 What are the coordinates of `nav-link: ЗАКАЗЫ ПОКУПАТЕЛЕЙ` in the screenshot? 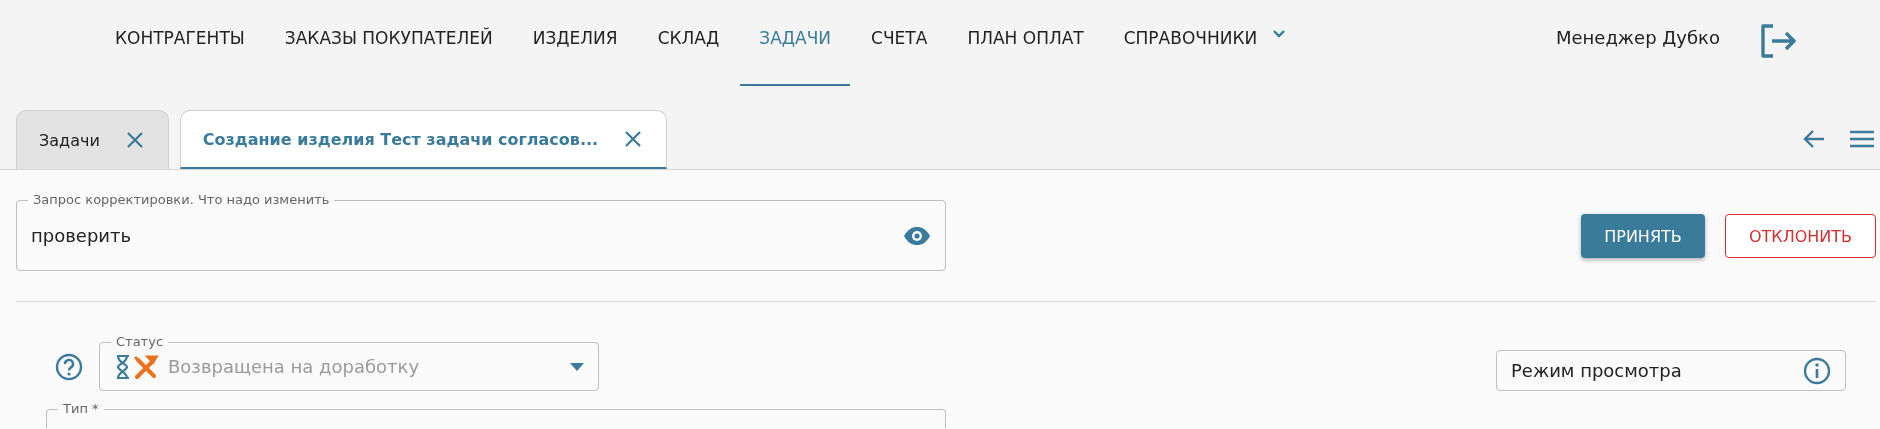 It's located at (388, 43).